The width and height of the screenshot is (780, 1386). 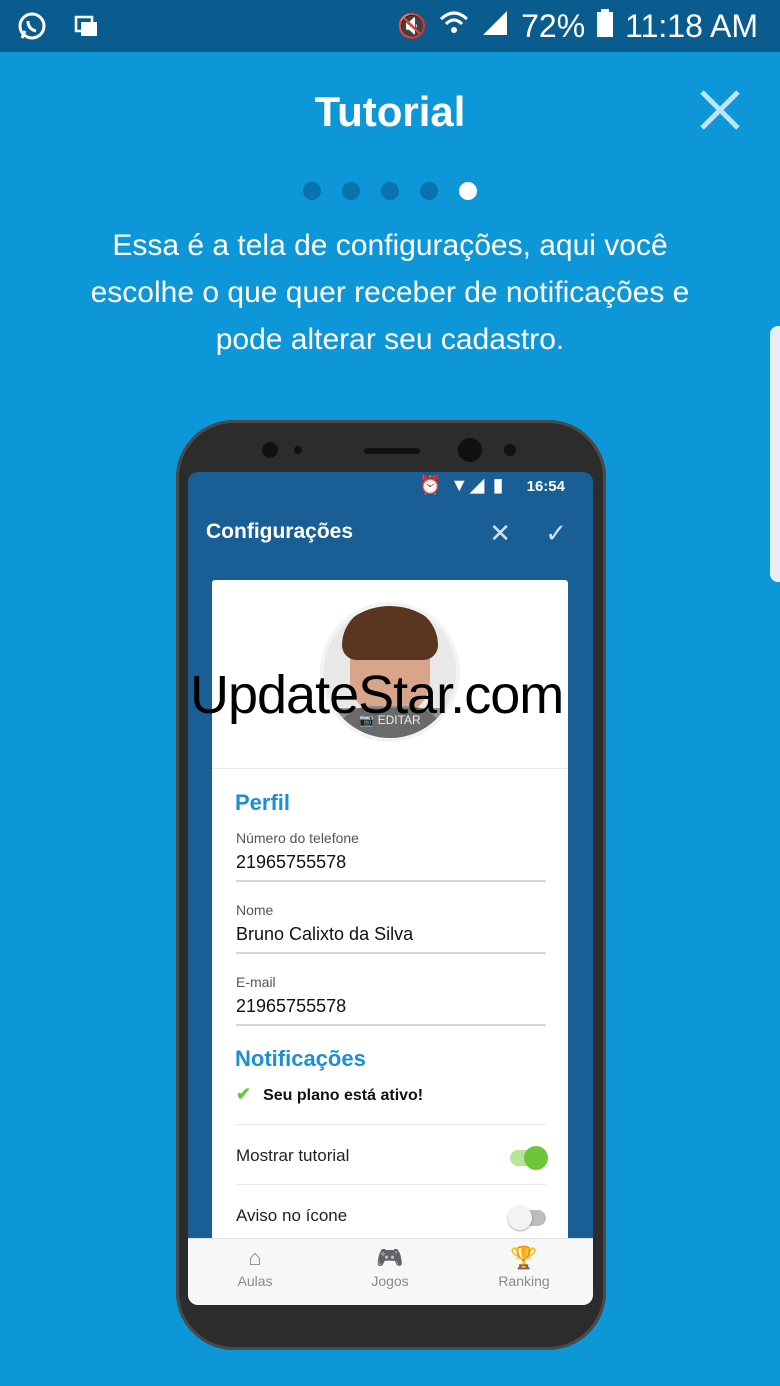 What do you see at coordinates (454, 26) in the screenshot?
I see `wifi-icon` at bounding box center [454, 26].